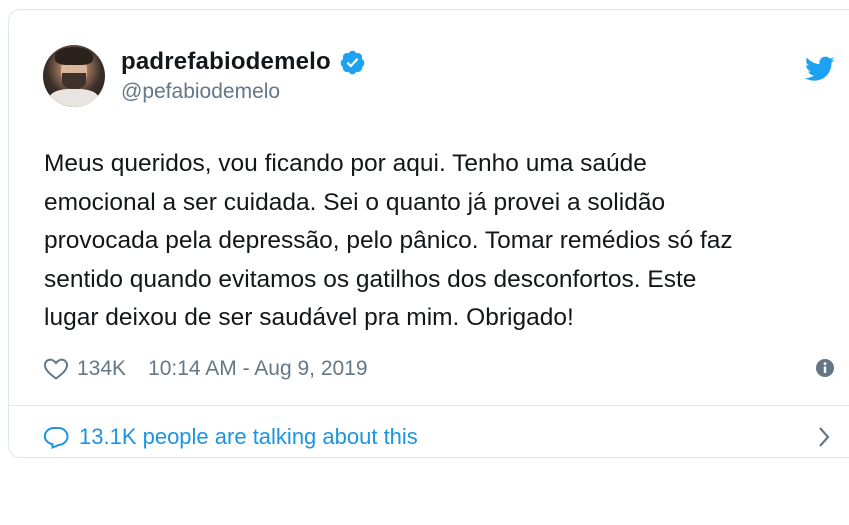 This screenshot has width=849, height=525. I want to click on display-name-row: padrefabiodemelo, so click(243, 62).